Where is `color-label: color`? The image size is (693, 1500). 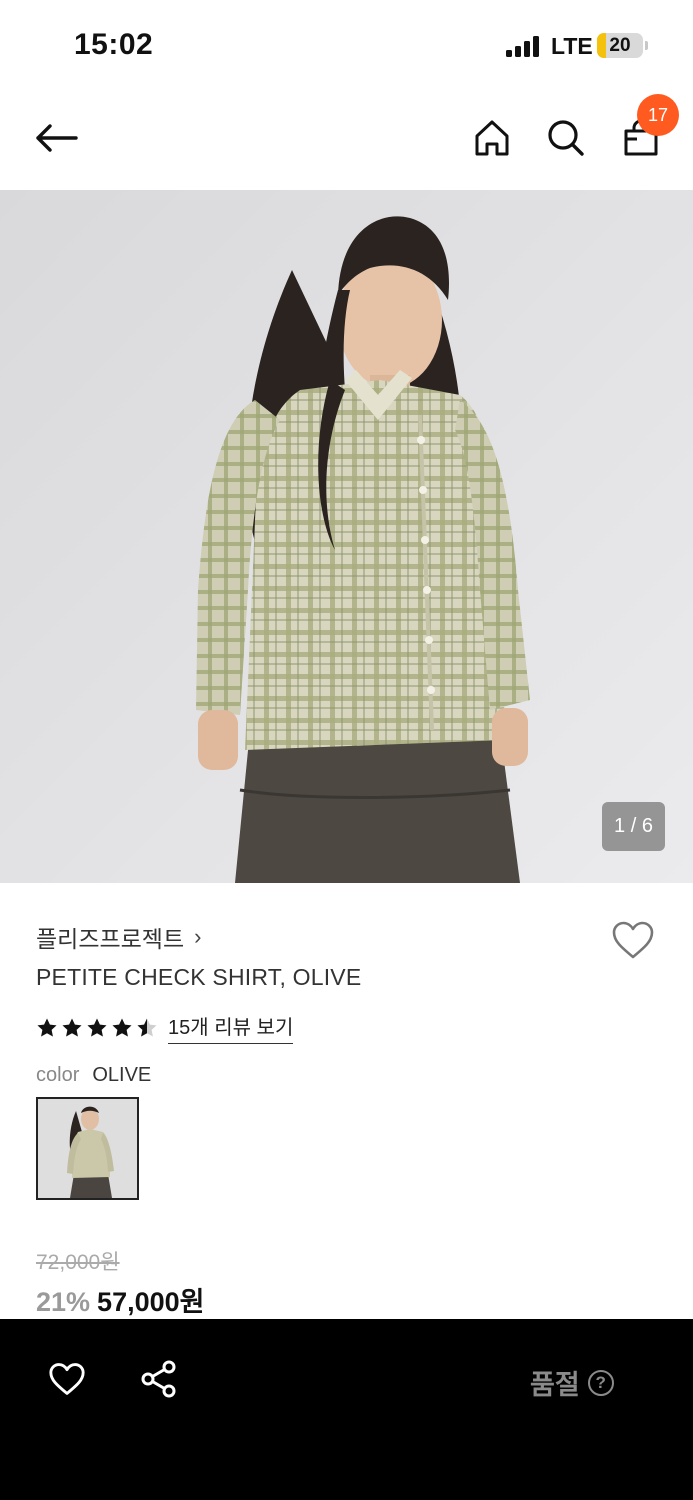 color-label: color is located at coordinates (58, 1075).